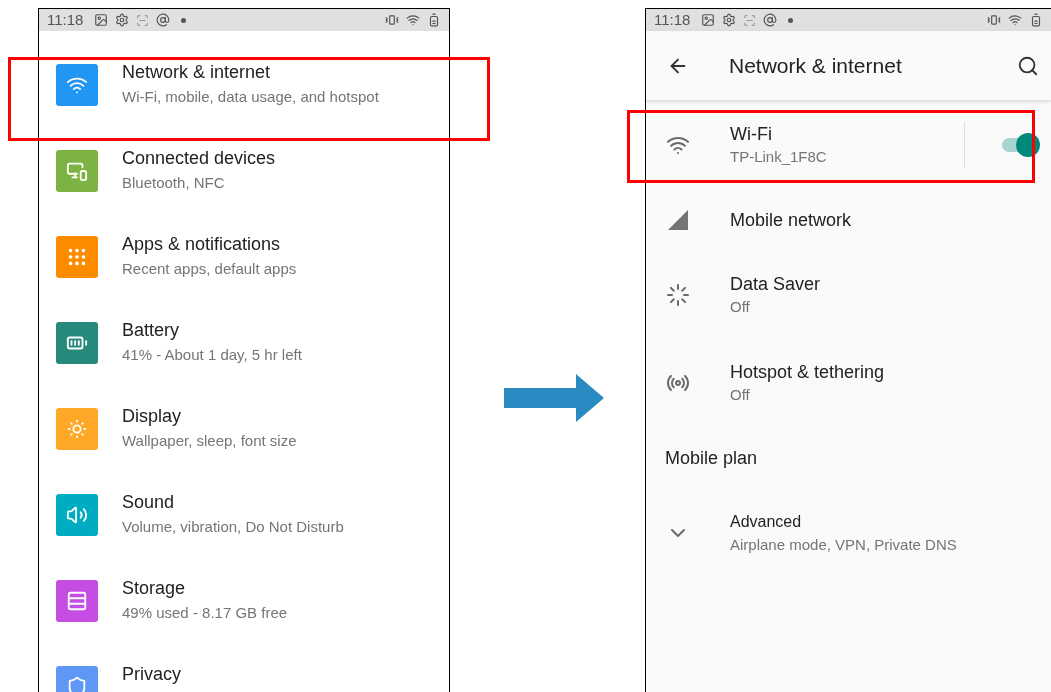  What do you see at coordinates (848, 533) in the screenshot?
I see `settings-item: Advanced Airplane mode, VPN, Private DNS` at bounding box center [848, 533].